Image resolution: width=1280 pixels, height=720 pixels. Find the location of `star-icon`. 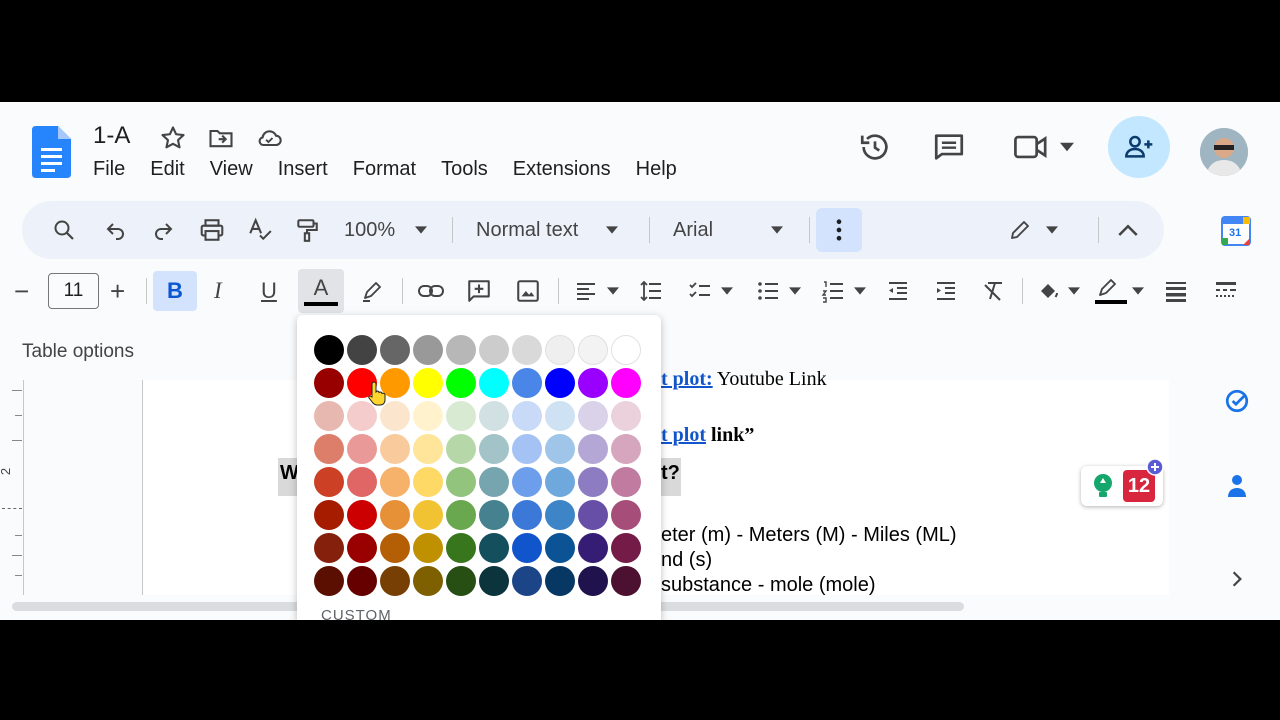

star-icon is located at coordinates (173, 138).